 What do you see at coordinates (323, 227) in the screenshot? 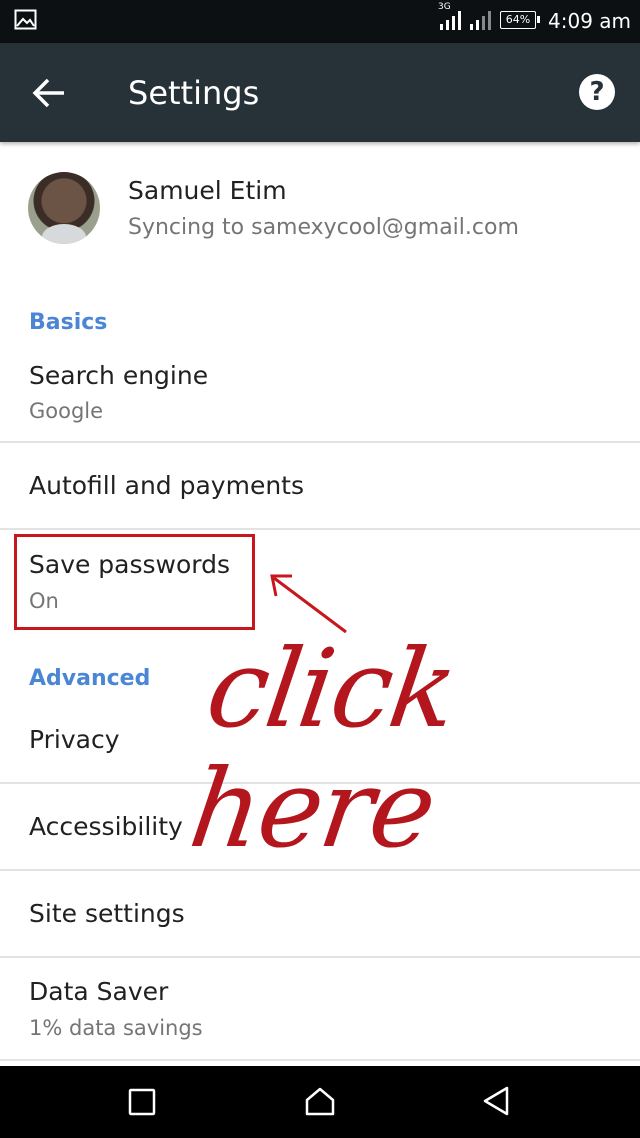
I see `account-sync-status: Syncing to samexycool@gmail.com` at bounding box center [323, 227].